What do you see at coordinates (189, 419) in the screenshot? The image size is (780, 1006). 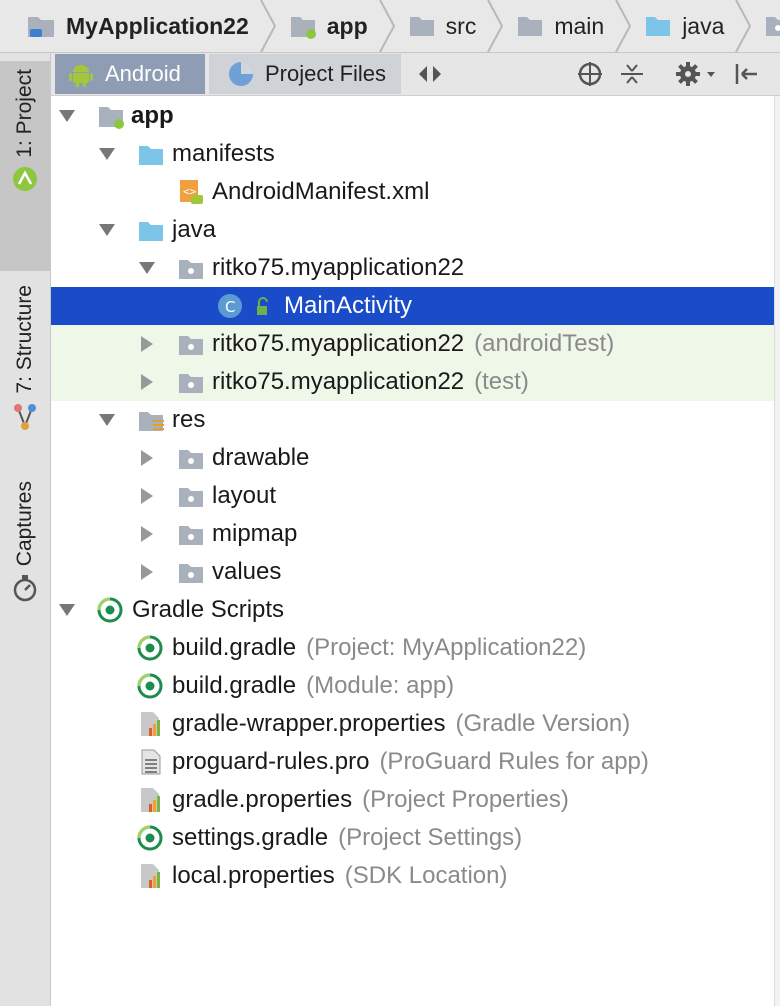 I see `tree-label-res: res` at bounding box center [189, 419].